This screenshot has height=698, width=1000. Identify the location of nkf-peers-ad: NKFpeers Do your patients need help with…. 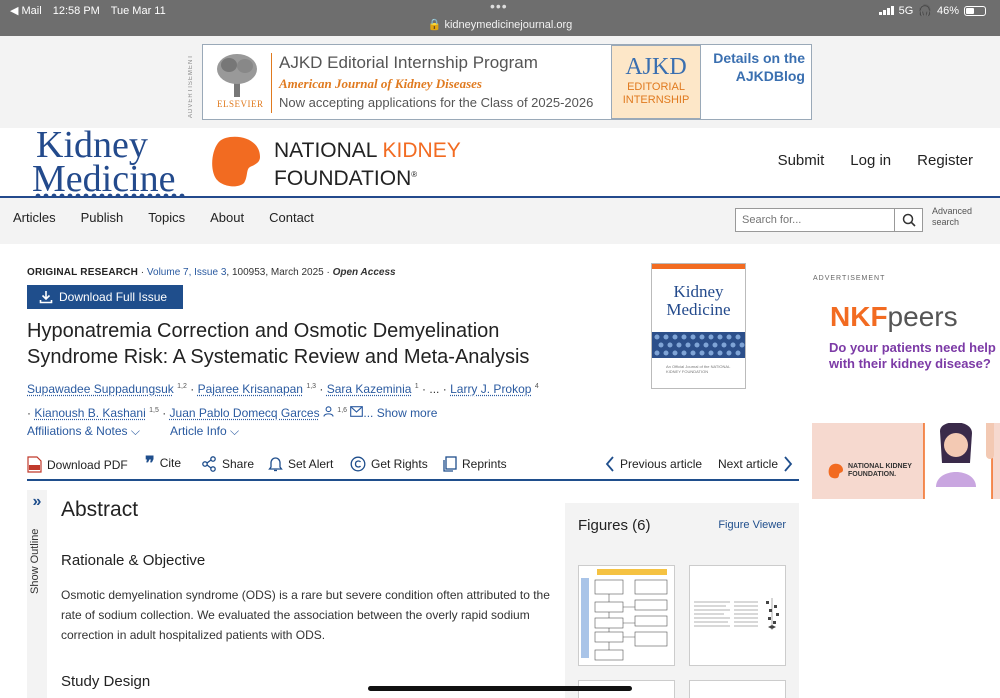
(906, 392).